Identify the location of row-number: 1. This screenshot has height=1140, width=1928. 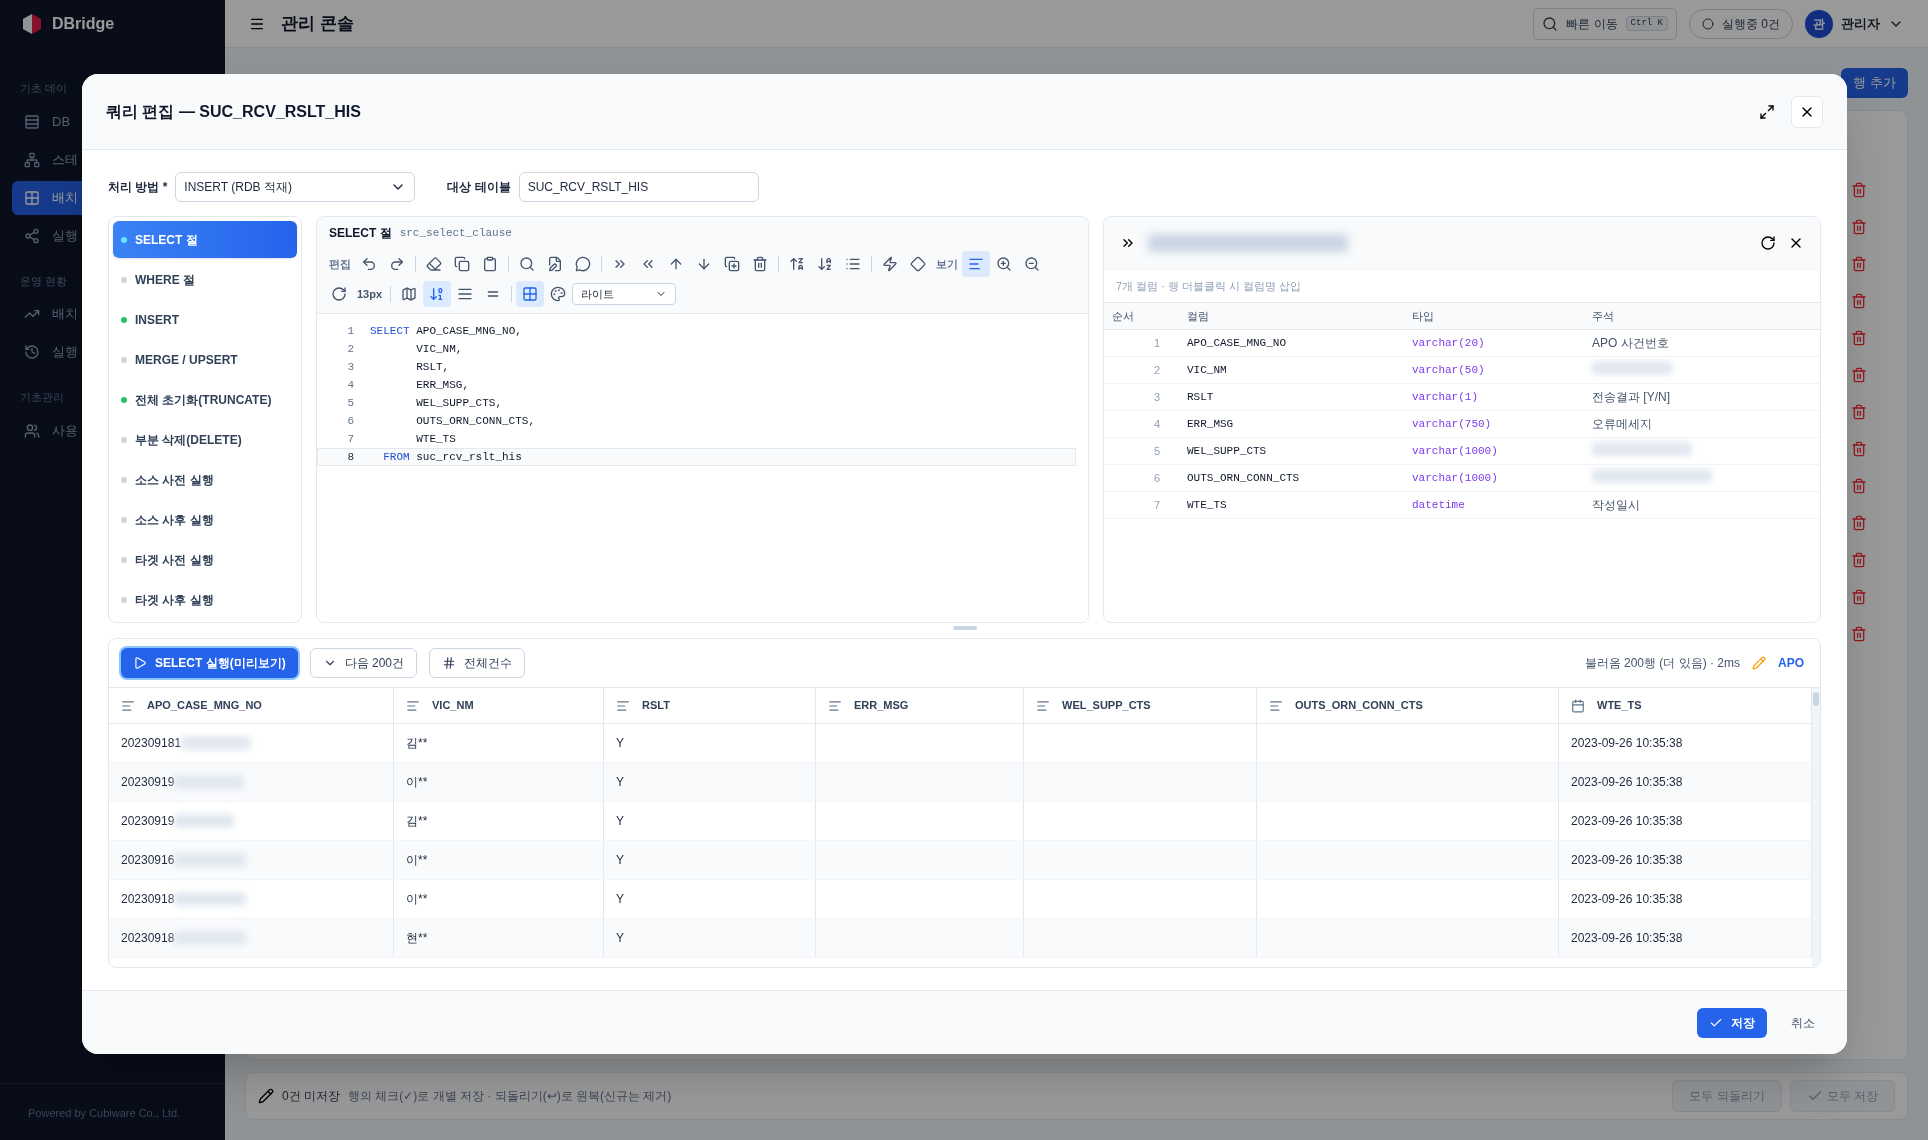
(1156, 343).